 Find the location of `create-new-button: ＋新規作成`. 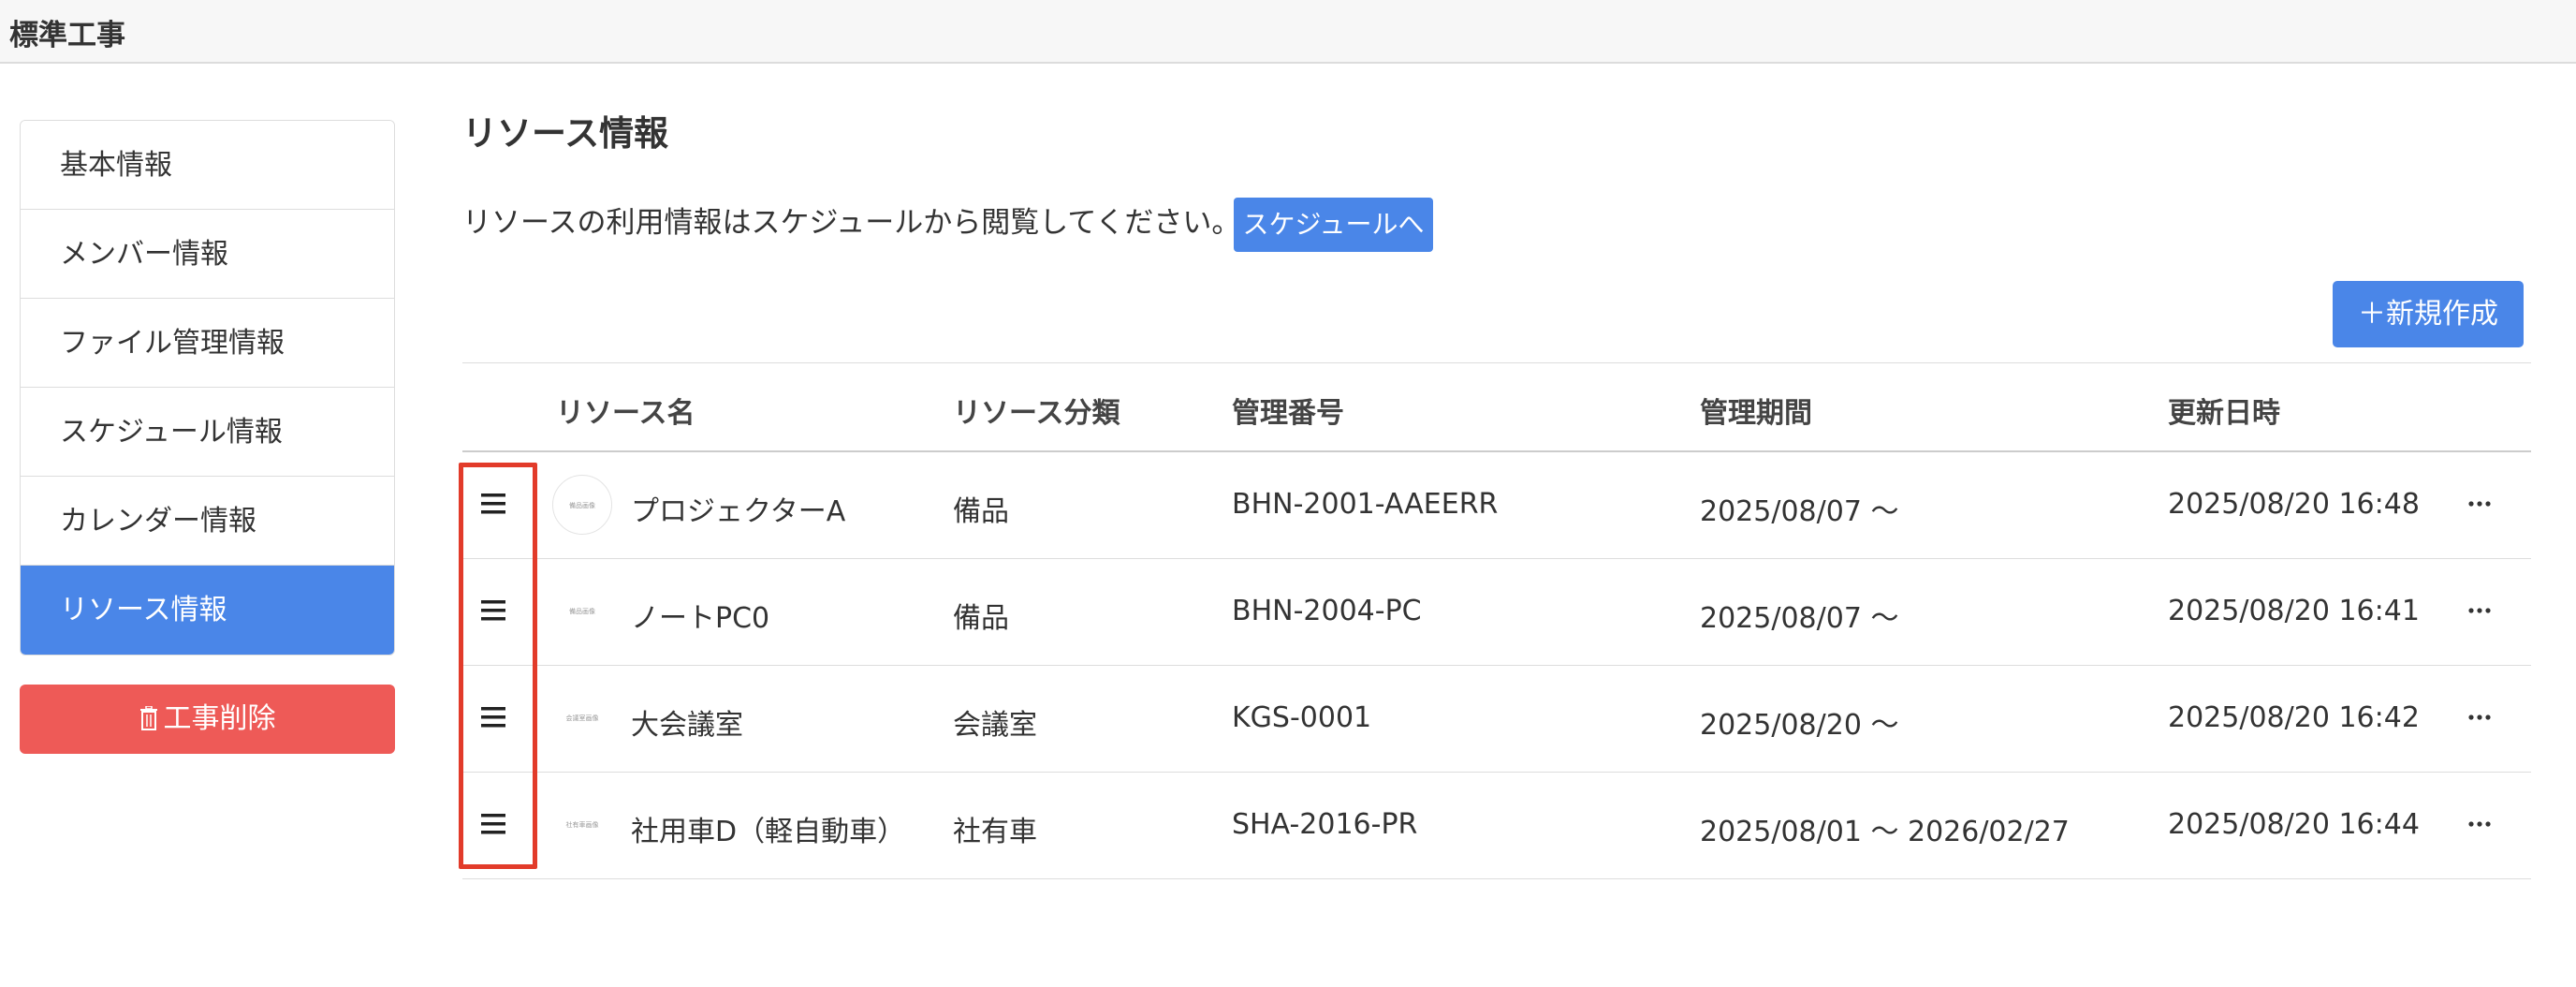

create-new-button: ＋新規作成 is located at coordinates (2428, 314).